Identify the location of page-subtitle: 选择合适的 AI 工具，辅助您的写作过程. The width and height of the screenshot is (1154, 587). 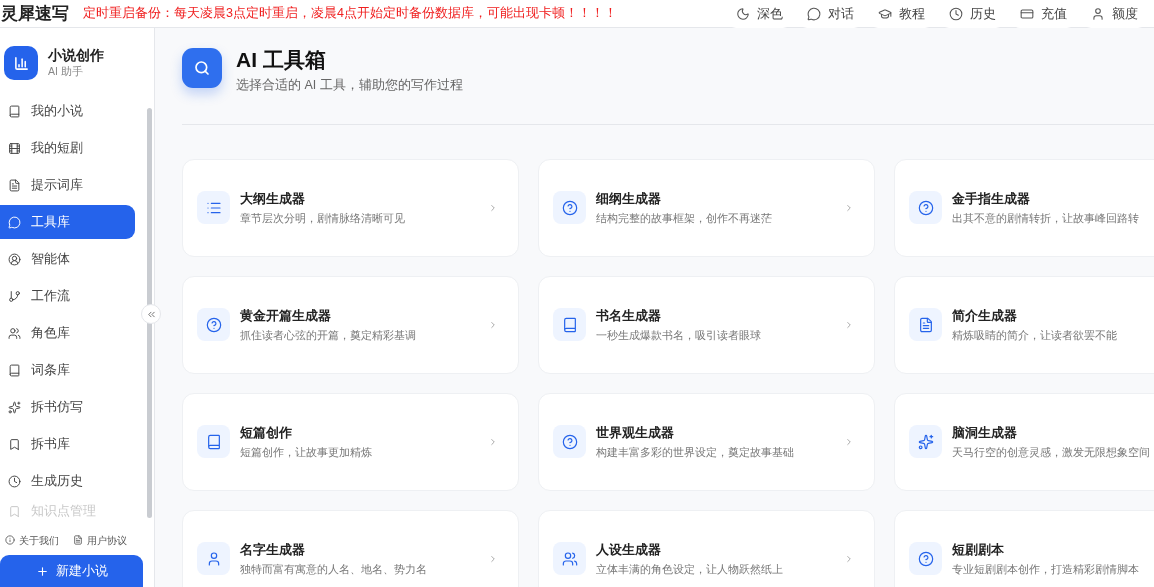
(349, 85).